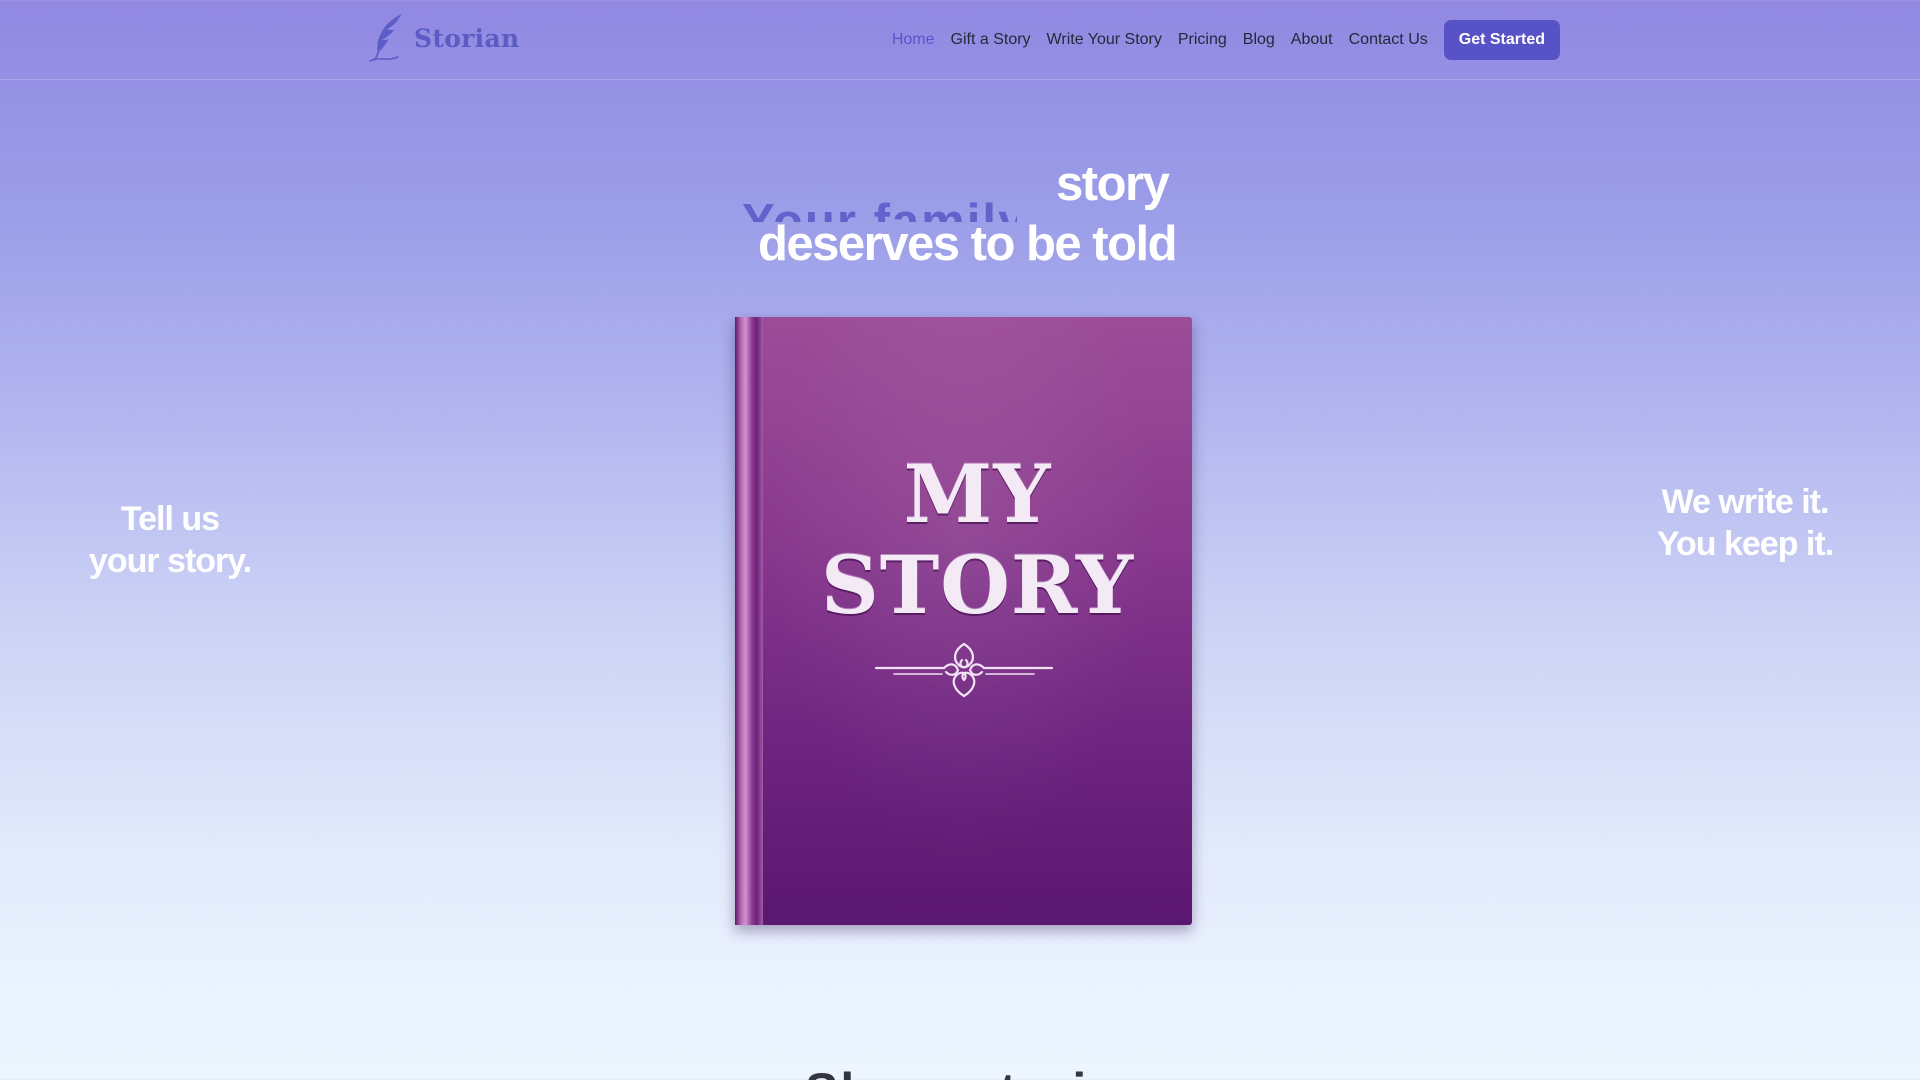  What do you see at coordinates (1113, 184) in the screenshot?
I see `hero-heading-word: story` at bounding box center [1113, 184].